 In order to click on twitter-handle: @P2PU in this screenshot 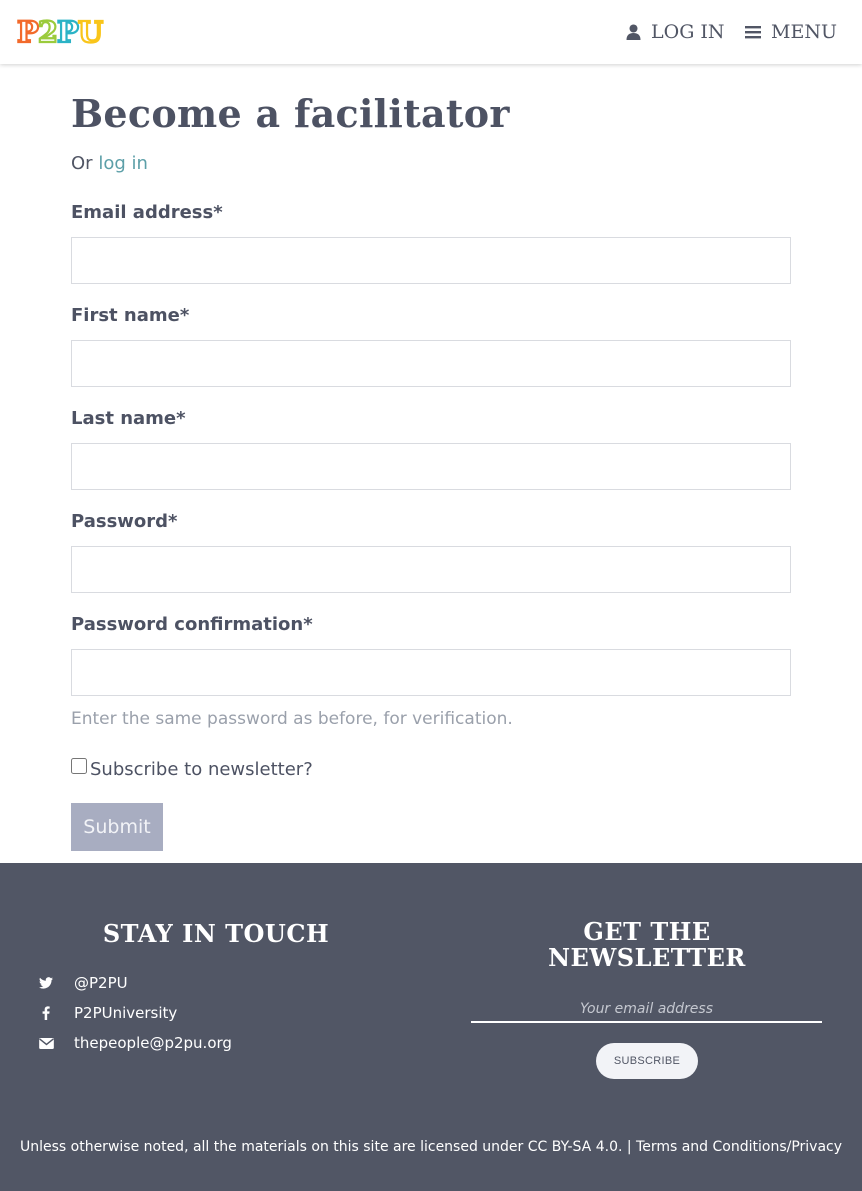, I will do `click(101, 983)`.